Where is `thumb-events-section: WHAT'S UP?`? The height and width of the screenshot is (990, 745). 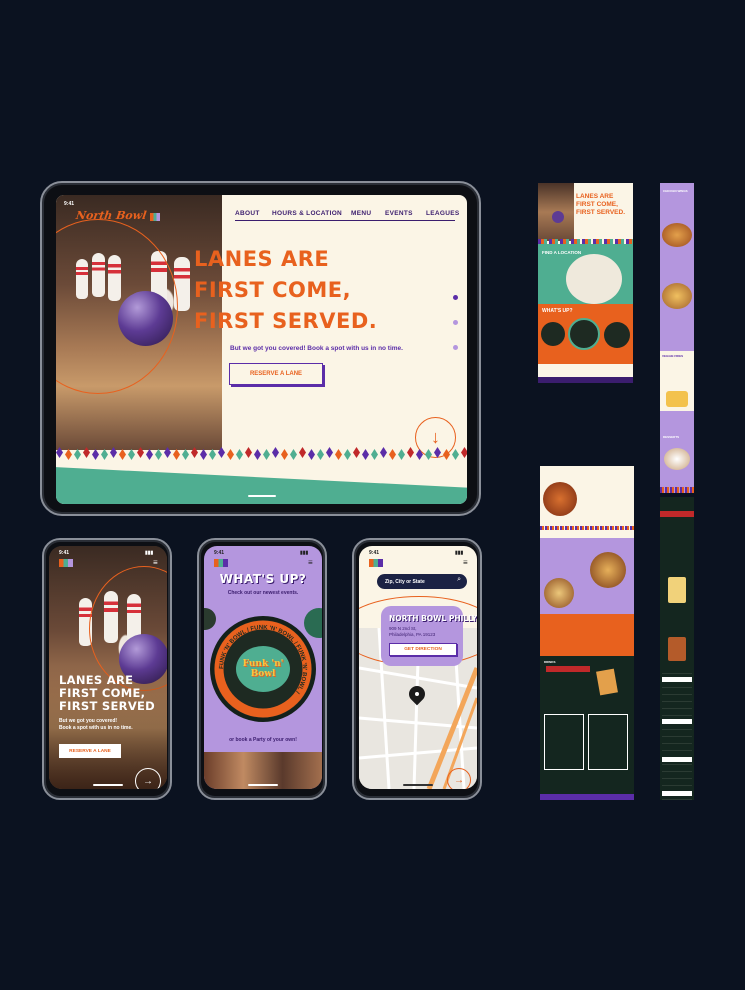 thumb-events-section: WHAT'S UP? is located at coordinates (585, 334).